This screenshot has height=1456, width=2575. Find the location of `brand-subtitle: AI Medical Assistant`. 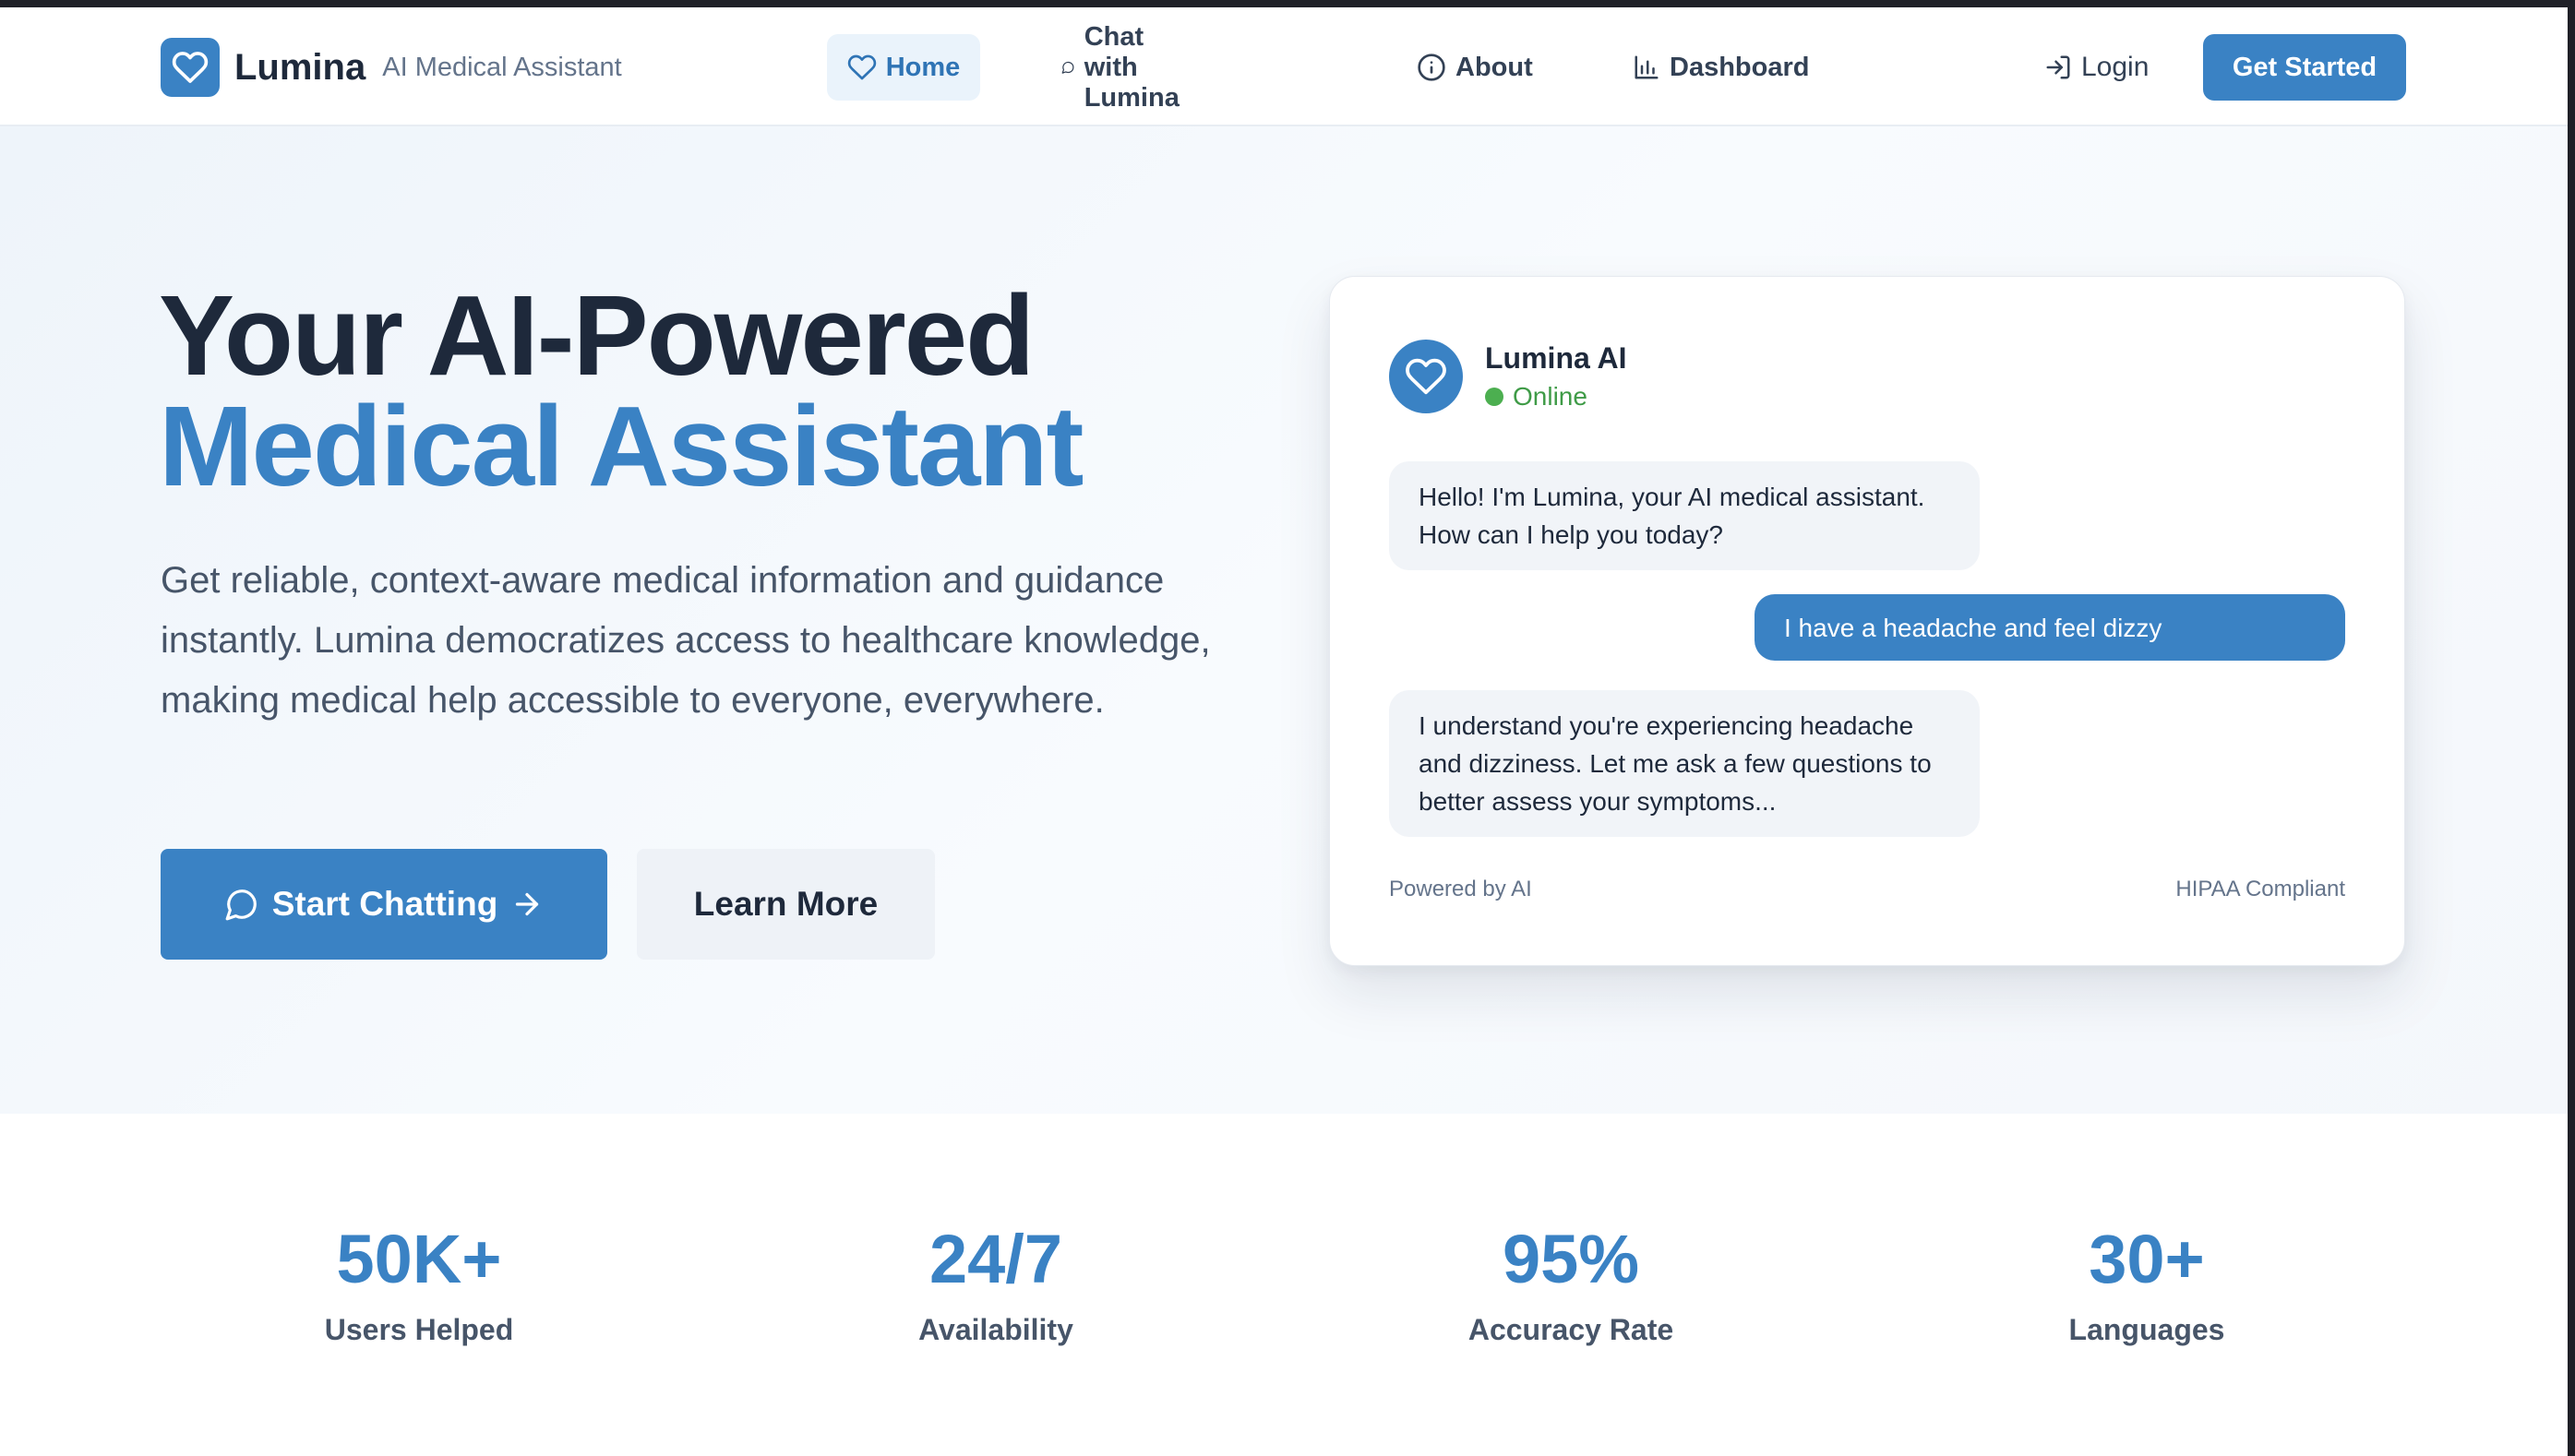

brand-subtitle: AI Medical Assistant is located at coordinates (502, 67).